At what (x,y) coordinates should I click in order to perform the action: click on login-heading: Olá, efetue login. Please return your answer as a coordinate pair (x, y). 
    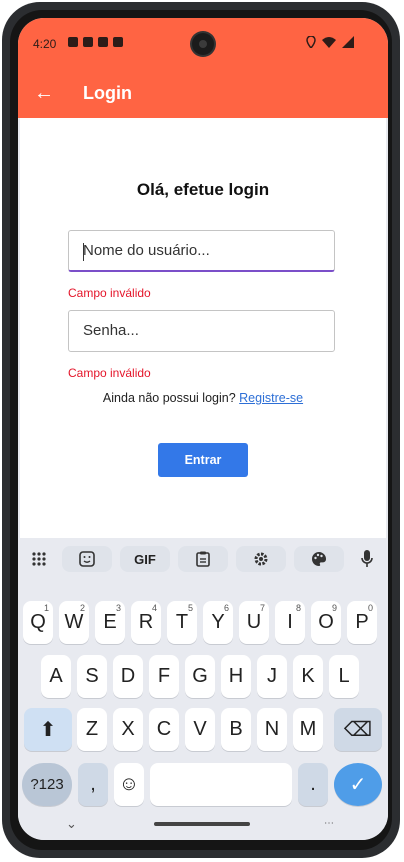
    Looking at the image, I should click on (203, 189).